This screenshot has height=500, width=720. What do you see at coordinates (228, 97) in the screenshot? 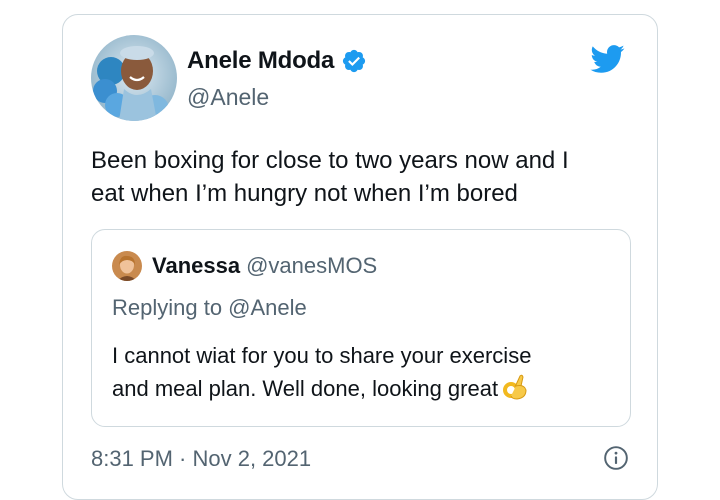
I see `author-handle: @Anele` at bounding box center [228, 97].